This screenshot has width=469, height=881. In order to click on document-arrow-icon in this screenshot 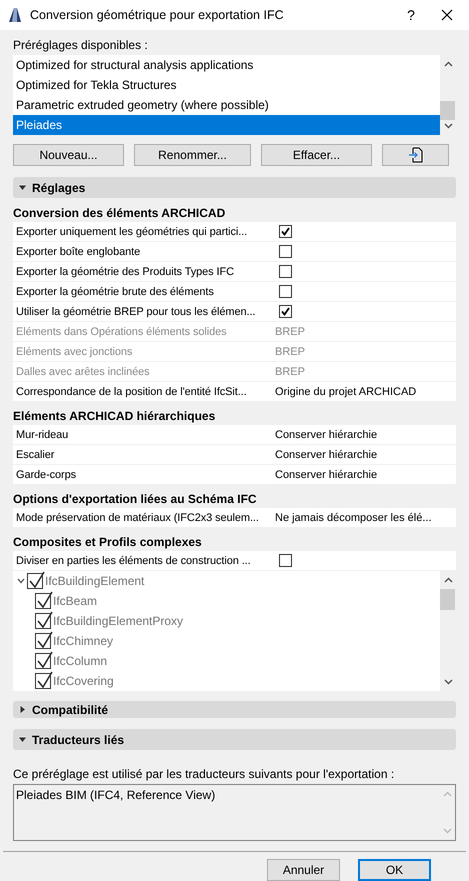, I will do `click(415, 155)`.